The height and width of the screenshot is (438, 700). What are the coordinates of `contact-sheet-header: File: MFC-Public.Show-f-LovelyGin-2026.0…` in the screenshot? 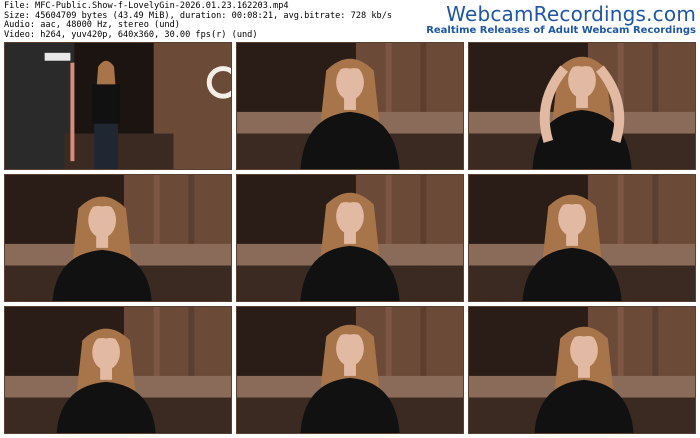 It's located at (350, 21).